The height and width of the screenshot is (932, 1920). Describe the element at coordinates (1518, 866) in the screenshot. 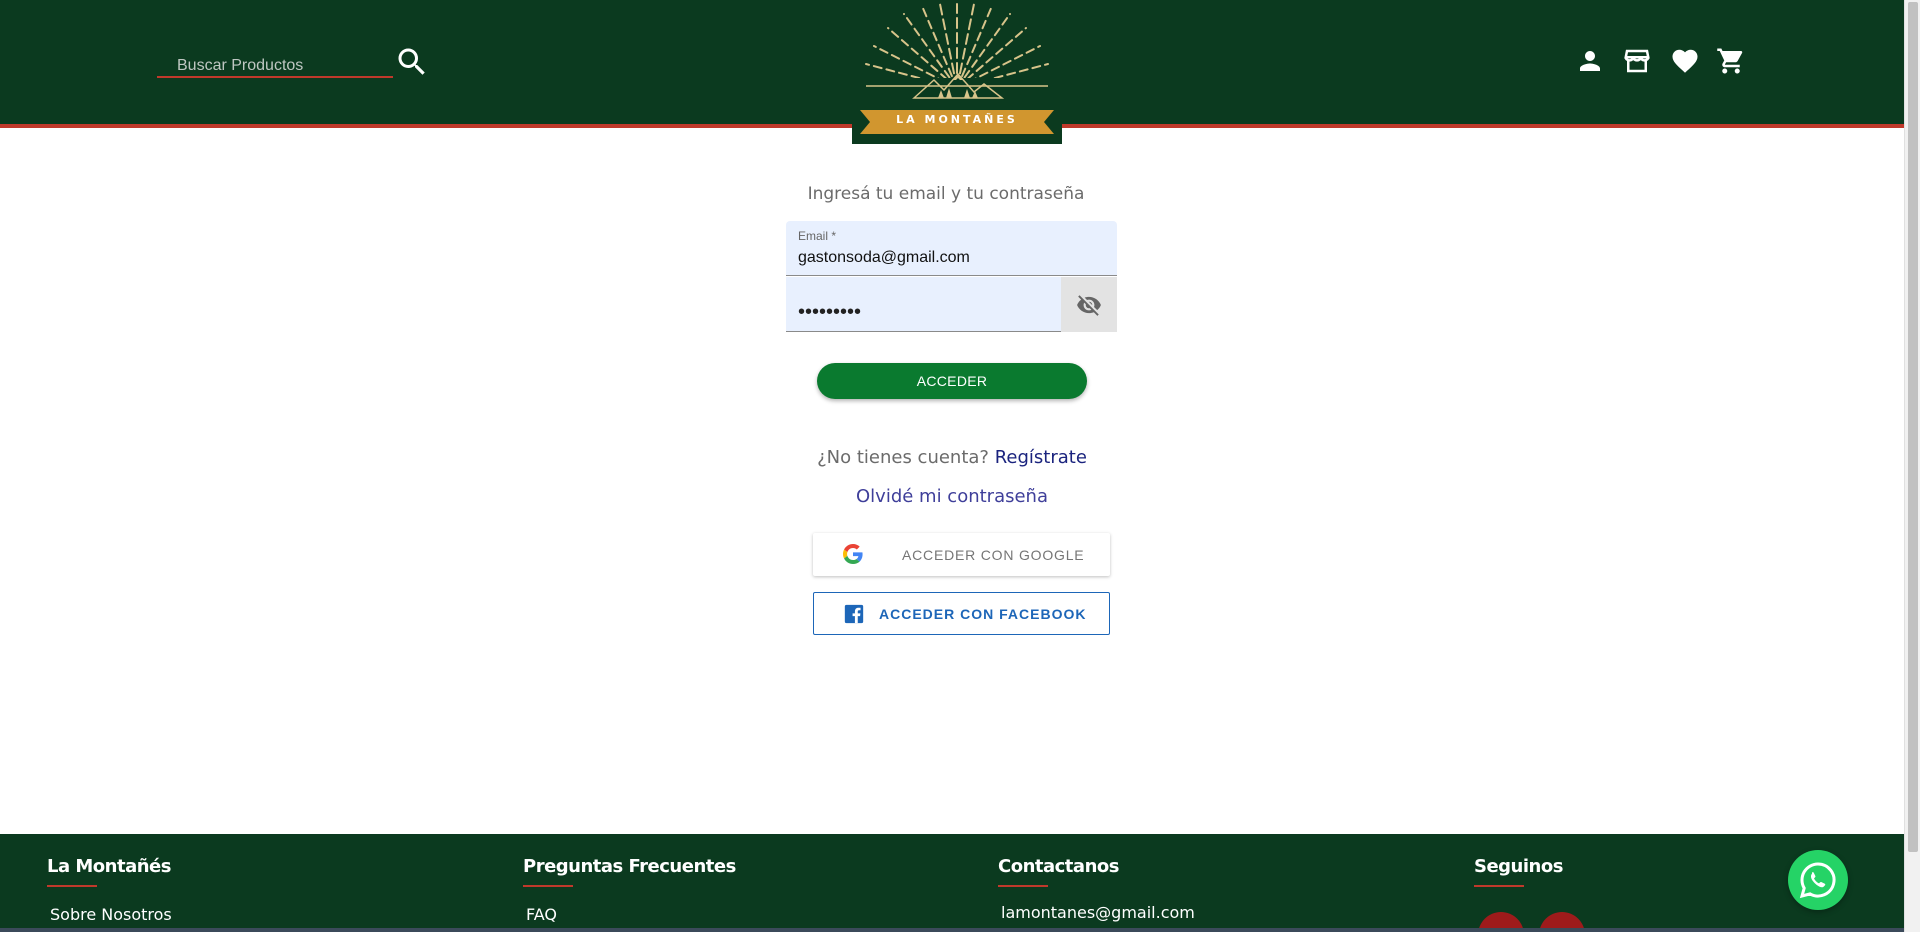

I see `footer-social-title: Seguinos` at that location.